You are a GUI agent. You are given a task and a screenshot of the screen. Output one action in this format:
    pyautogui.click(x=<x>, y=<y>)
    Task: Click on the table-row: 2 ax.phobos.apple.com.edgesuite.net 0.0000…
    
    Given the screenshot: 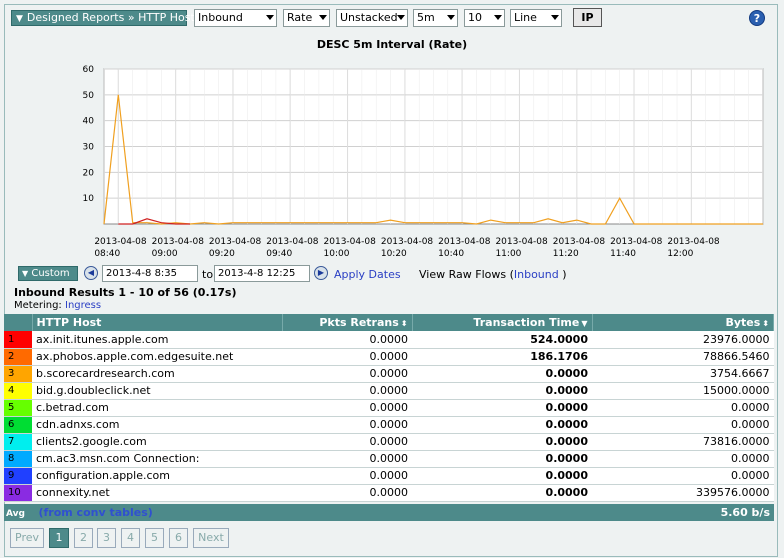 What is the action you would take?
    pyautogui.click(x=389, y=357)
    